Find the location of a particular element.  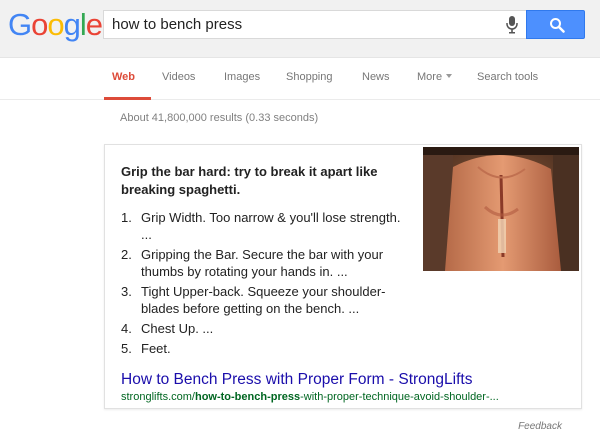

feedback-link: Feedback is located at coordinates (540, 426).